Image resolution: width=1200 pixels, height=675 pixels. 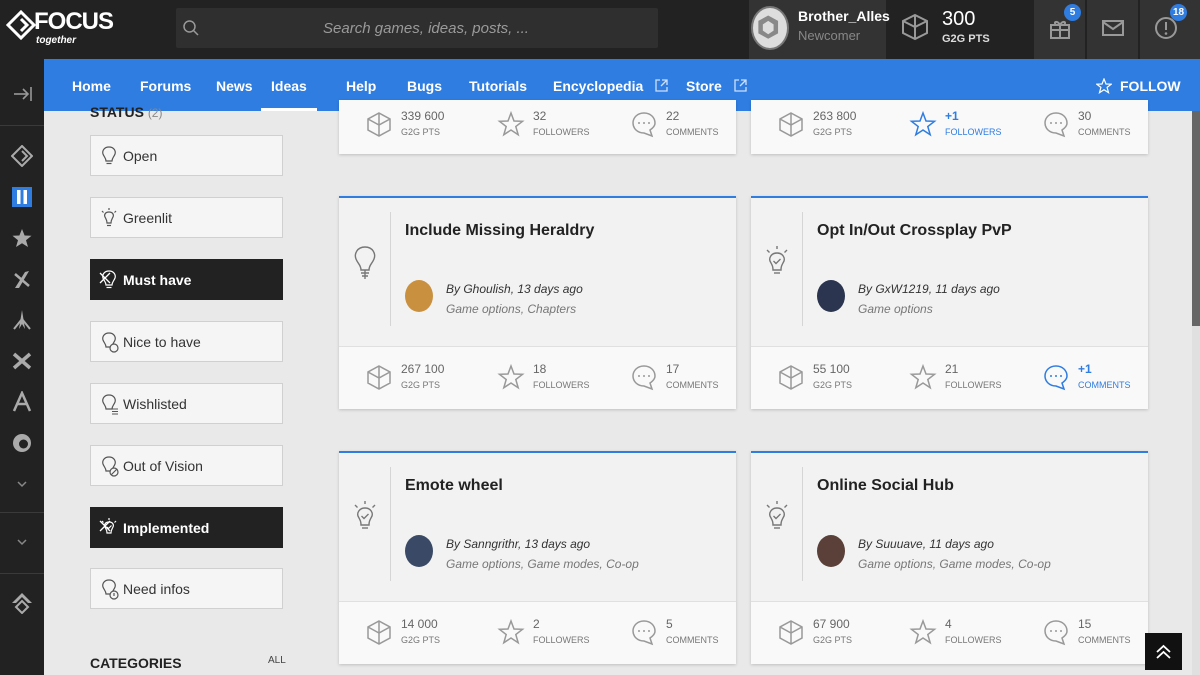 I want to click on filter-nice-to-have: Nice to have, so click(x=186, y=341).